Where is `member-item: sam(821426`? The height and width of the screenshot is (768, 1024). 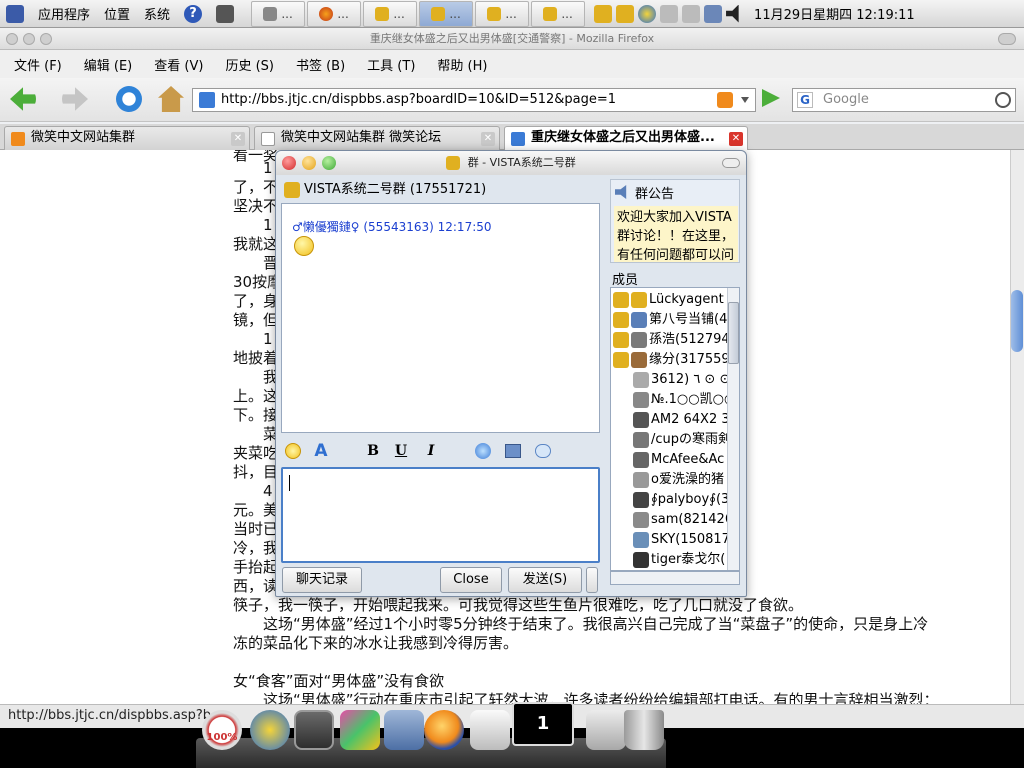
member-item: sam(821426 is located at coordinates (669, 520).